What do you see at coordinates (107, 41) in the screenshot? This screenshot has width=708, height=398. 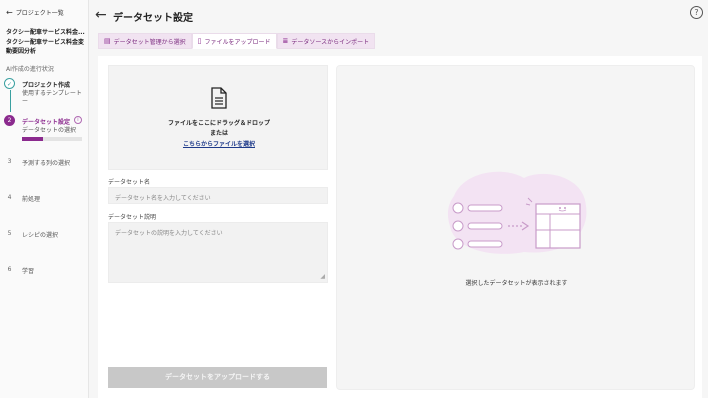 I see `dataset-icon: ▤` at bounding box center [107, 41].